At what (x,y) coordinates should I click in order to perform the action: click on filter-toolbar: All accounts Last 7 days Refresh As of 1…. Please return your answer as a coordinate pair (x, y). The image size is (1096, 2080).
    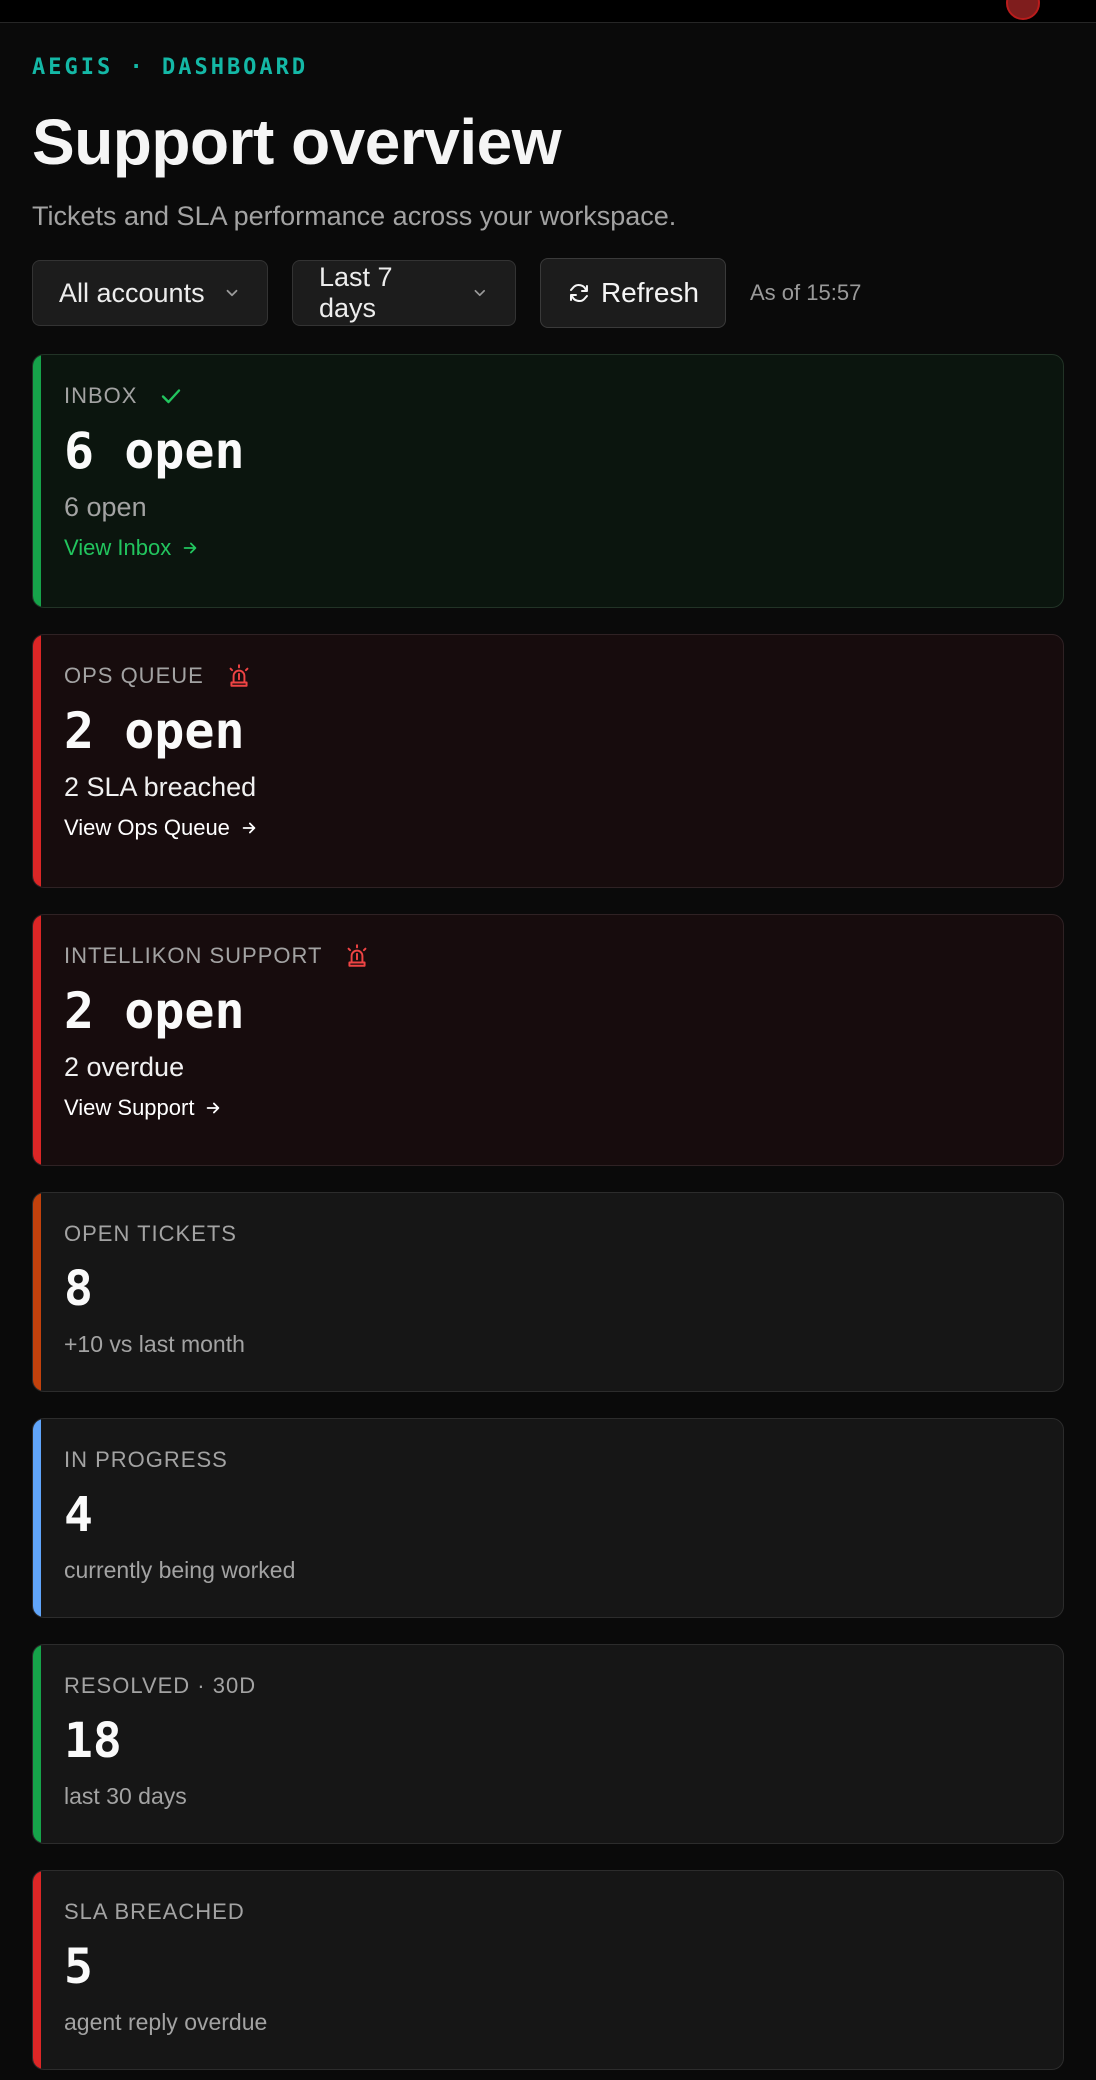
    Looking at the image, I should click on (548, 293).